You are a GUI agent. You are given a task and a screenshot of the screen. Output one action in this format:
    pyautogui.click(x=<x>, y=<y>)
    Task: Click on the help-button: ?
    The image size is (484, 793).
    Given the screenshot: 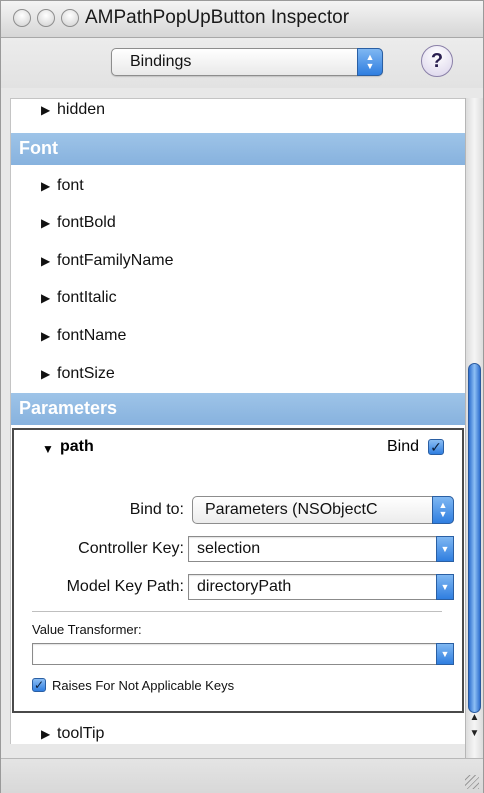 What is the action you would take?
    pyautogui.click(x=437, y=61)
    